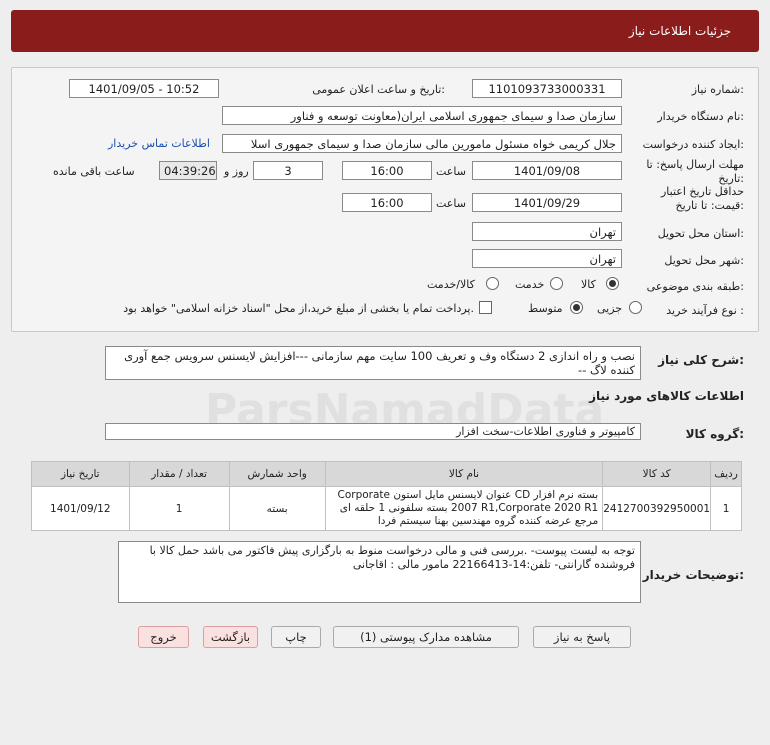 The width and height of the screenshot is (770, 745). Describe the element at coordinates (464, 474) in the screenshot. I see `col-name: نام کالا` at that location.